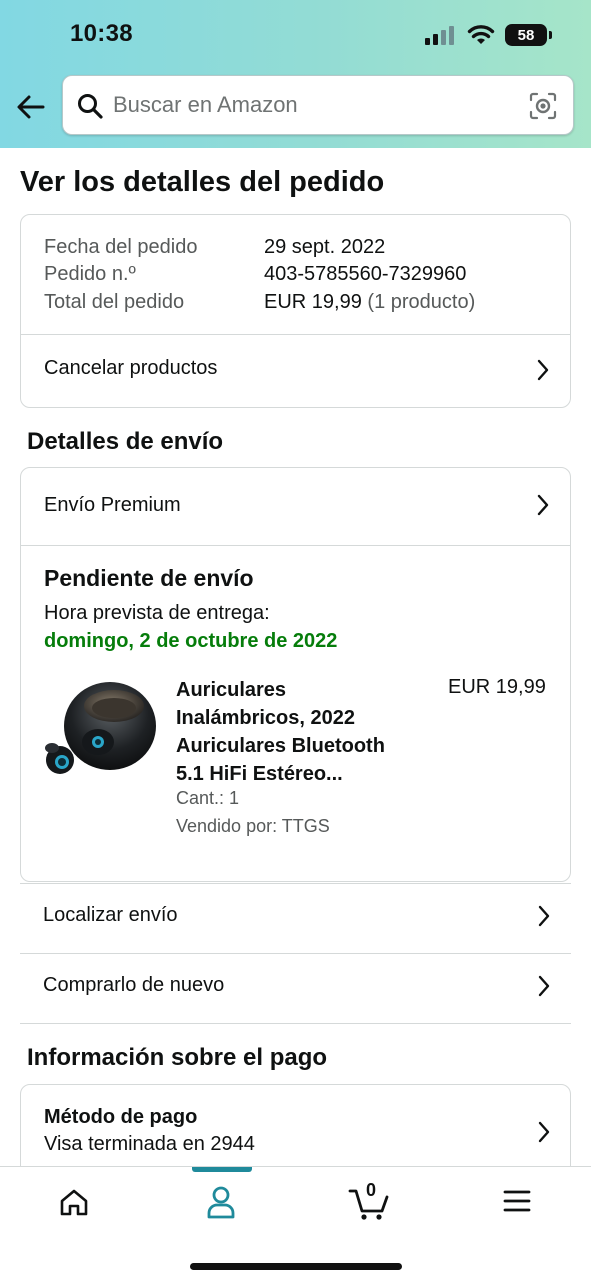  What do you see at coordinates (112, 505) in the screenshot?
I see `shipping-method-label: Envío Premium` at bounding box center [112, 505].